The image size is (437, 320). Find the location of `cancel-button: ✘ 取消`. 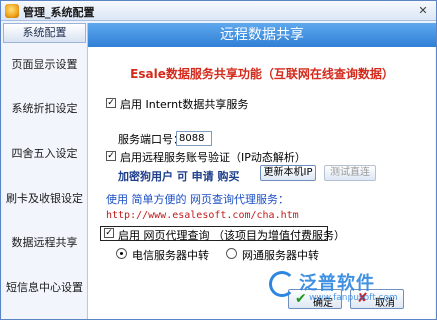

cancel-button: ✘ 取消 is located at coordinates (377, 299).